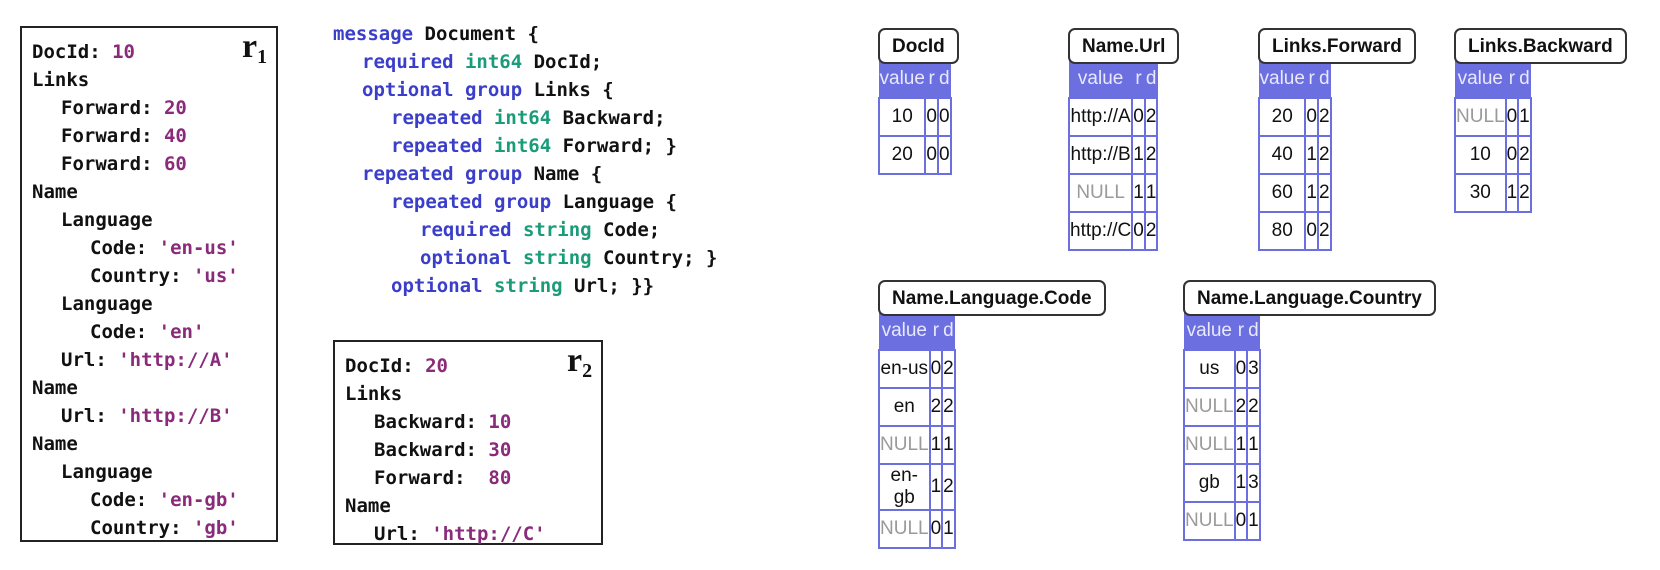 Image resolution: width=1660 pixels, height=570 pixels. Describe the element at coordinates (107, 472) in the screenshot. I see `record-field-key: Language` at that location.